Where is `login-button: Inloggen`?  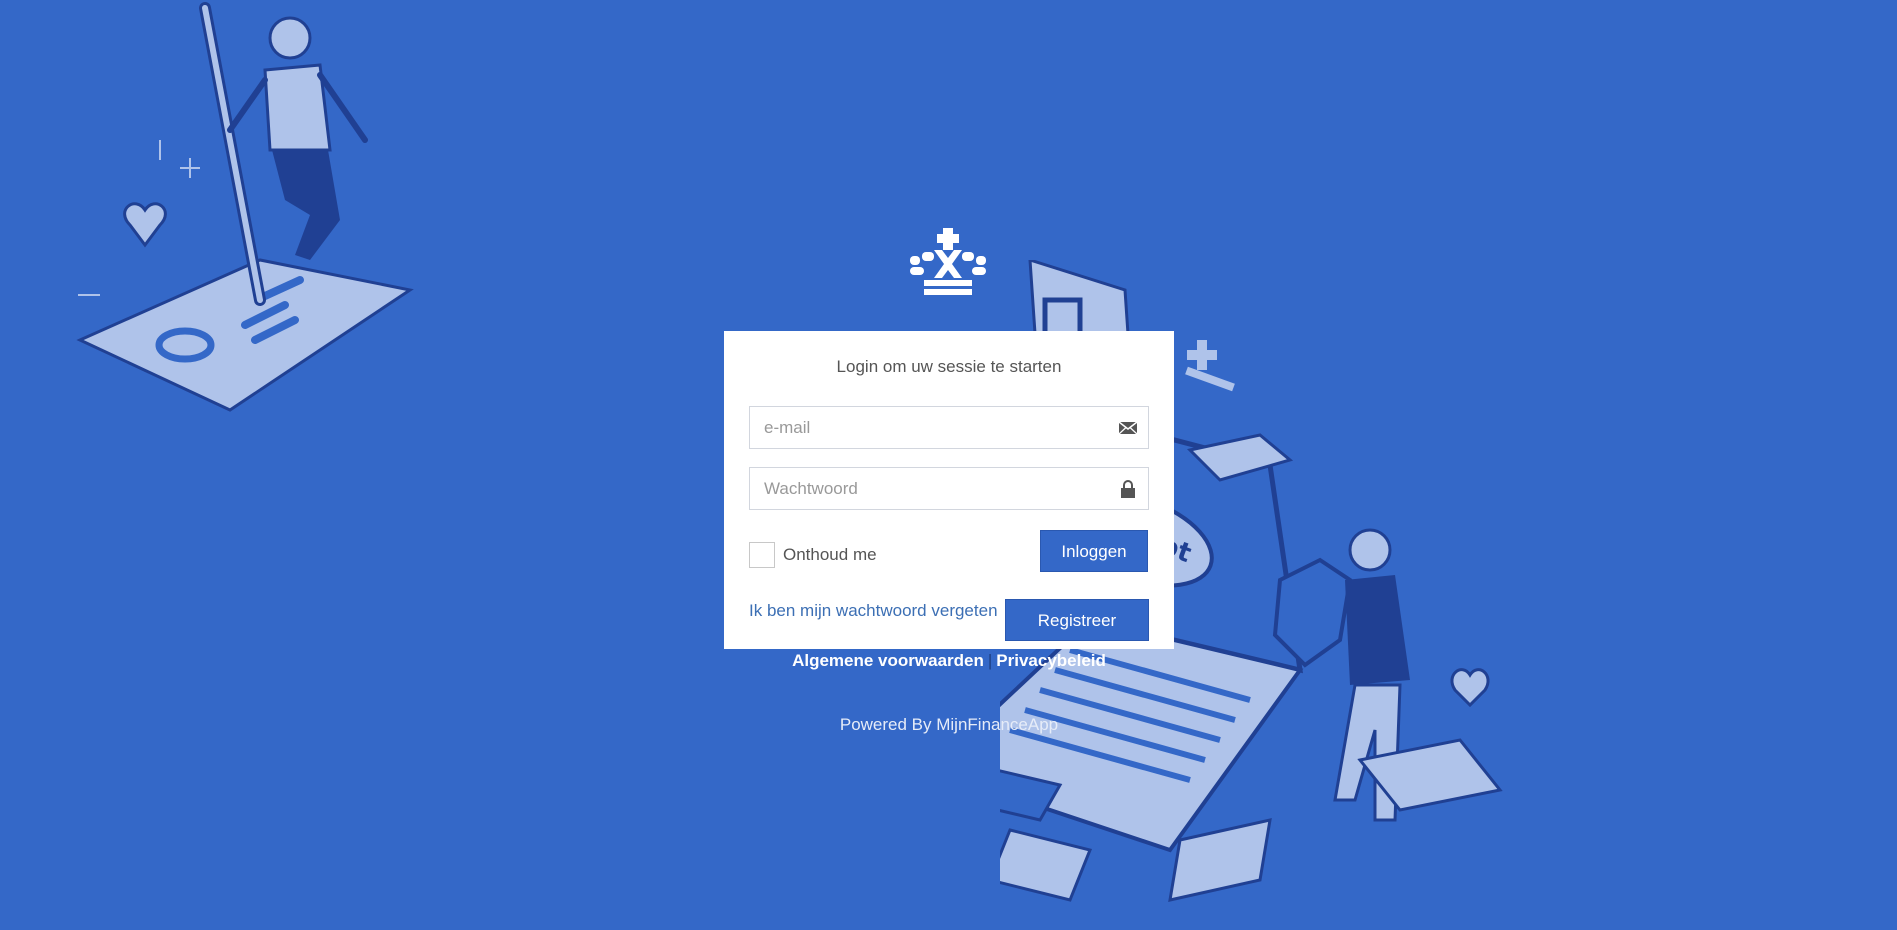 login-button: Inloggen is located at coordinates (1094, 551).